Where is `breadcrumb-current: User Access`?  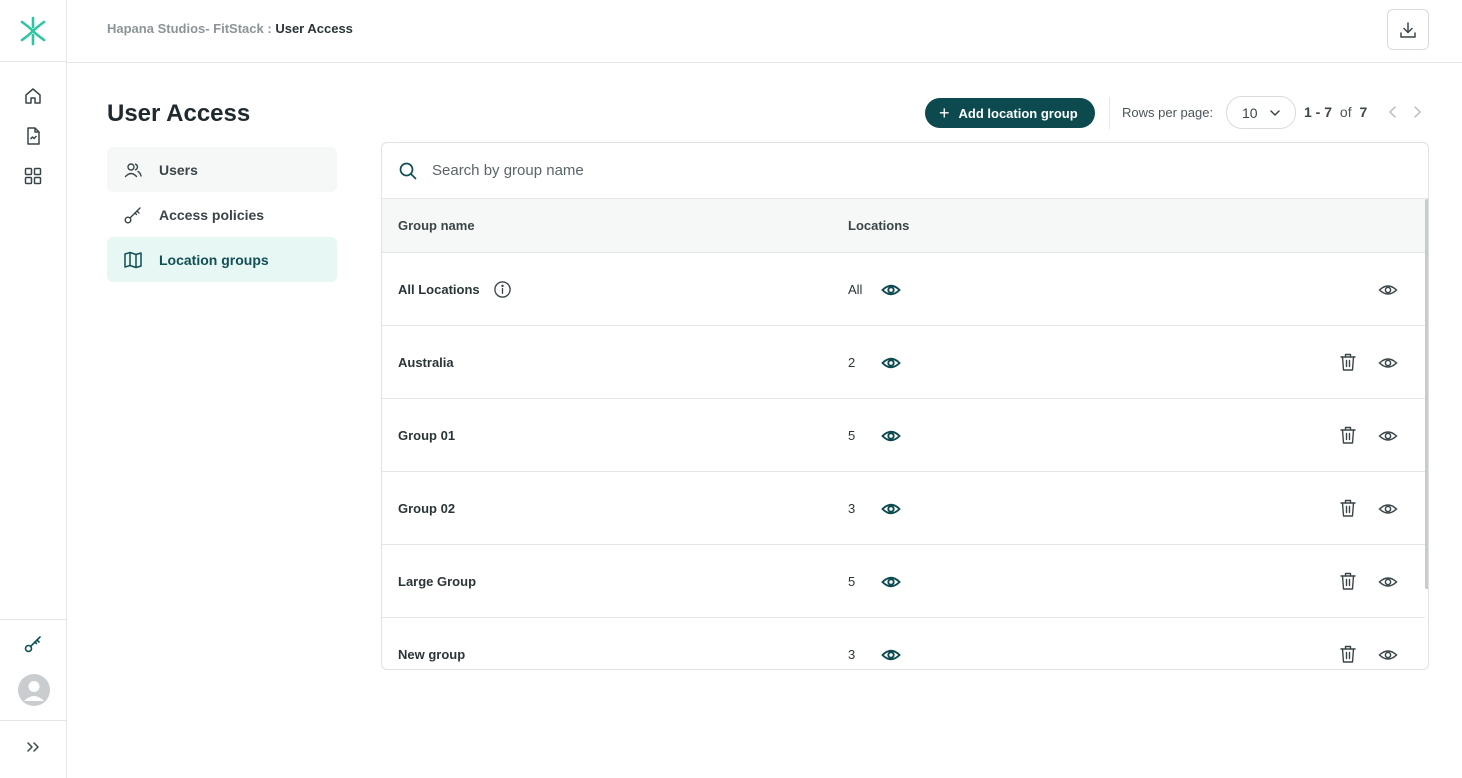 breadcrumb-current: User Access is located at coordinates (314, 28).